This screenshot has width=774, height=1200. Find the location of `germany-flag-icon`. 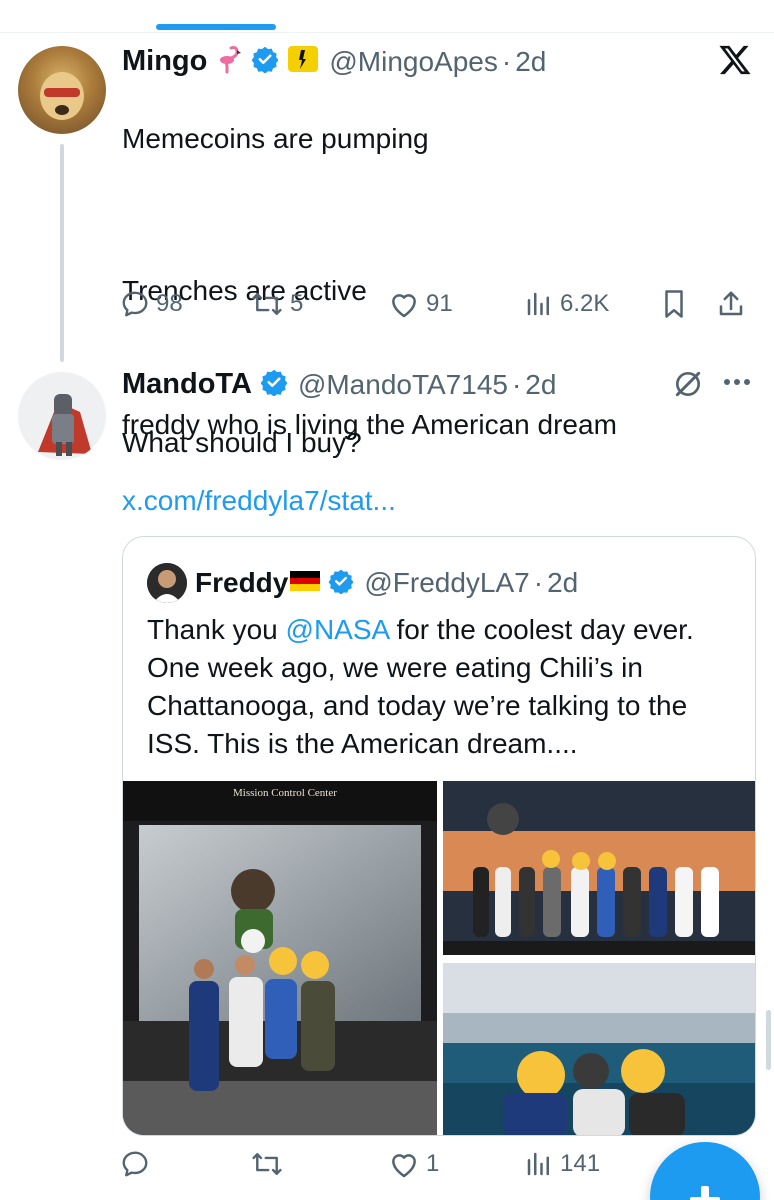

germany-flag-icon is located at coordinates (305, 583).